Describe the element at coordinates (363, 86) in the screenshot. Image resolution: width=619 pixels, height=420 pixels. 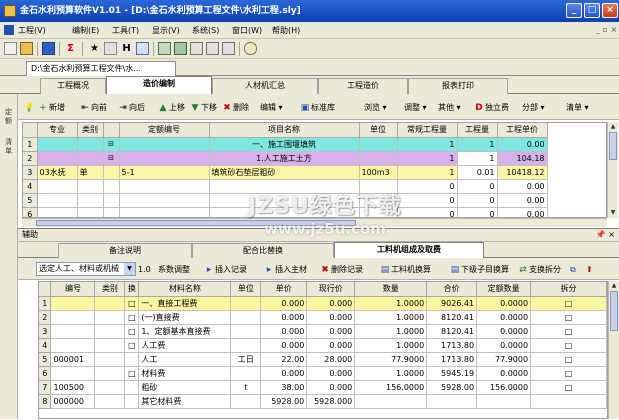
I see `tab-project-cost: 工程造价` at that location.